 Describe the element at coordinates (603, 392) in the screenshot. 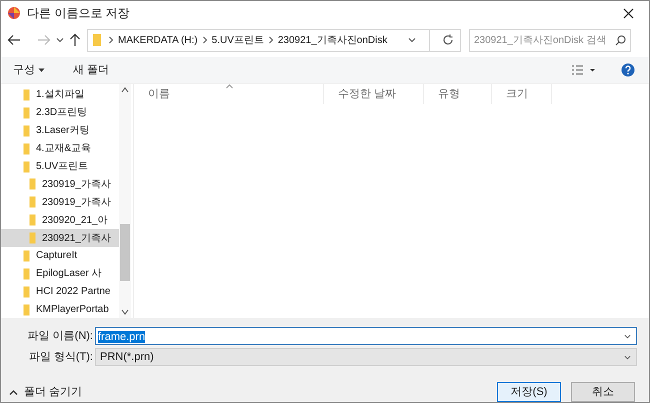

I see `cancel-button: 취소` at that location.